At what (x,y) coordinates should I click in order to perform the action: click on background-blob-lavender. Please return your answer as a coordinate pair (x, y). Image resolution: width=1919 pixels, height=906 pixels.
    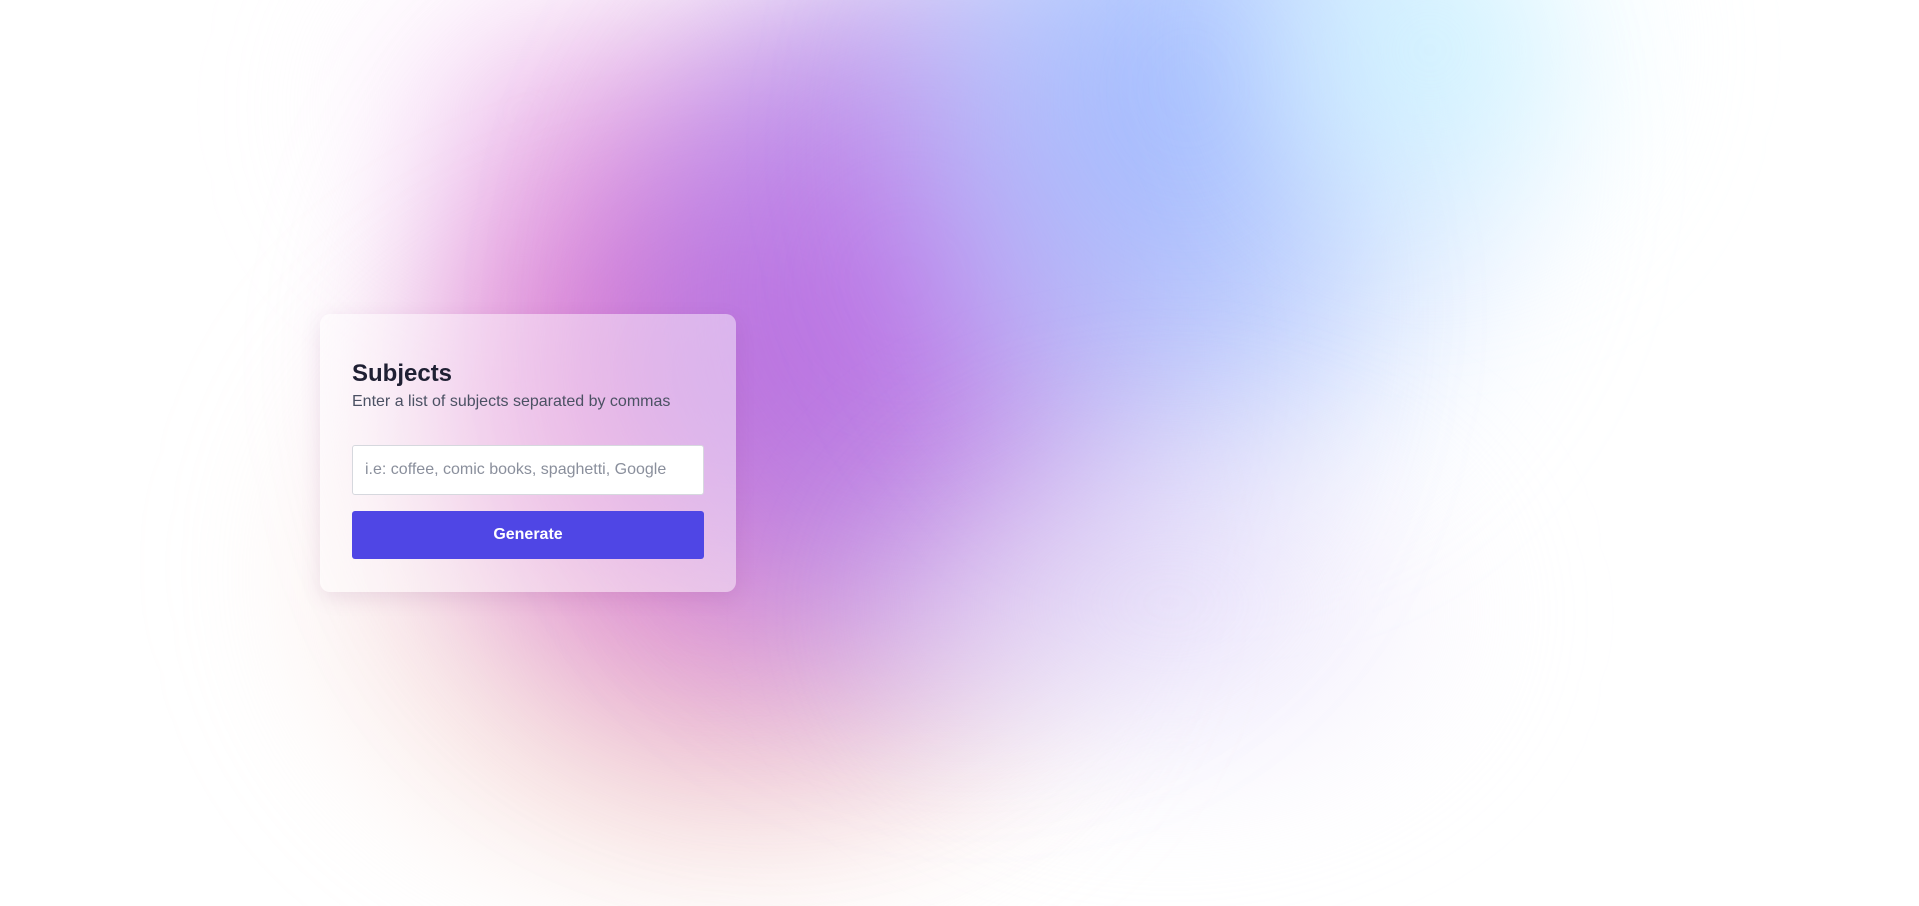
    Looking at the image, I should click on (1170, 620).